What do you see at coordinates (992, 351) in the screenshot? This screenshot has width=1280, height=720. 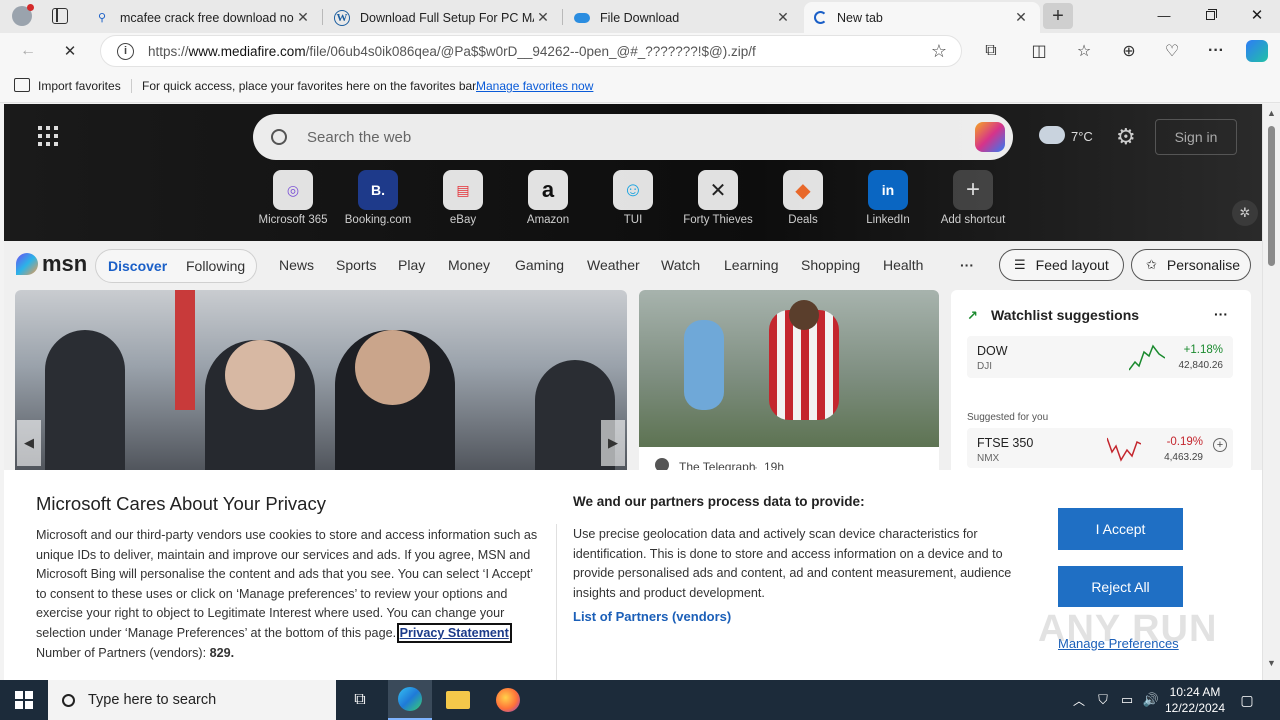 I see `stock-symbol: DOW` at bounding box center [992, 351].